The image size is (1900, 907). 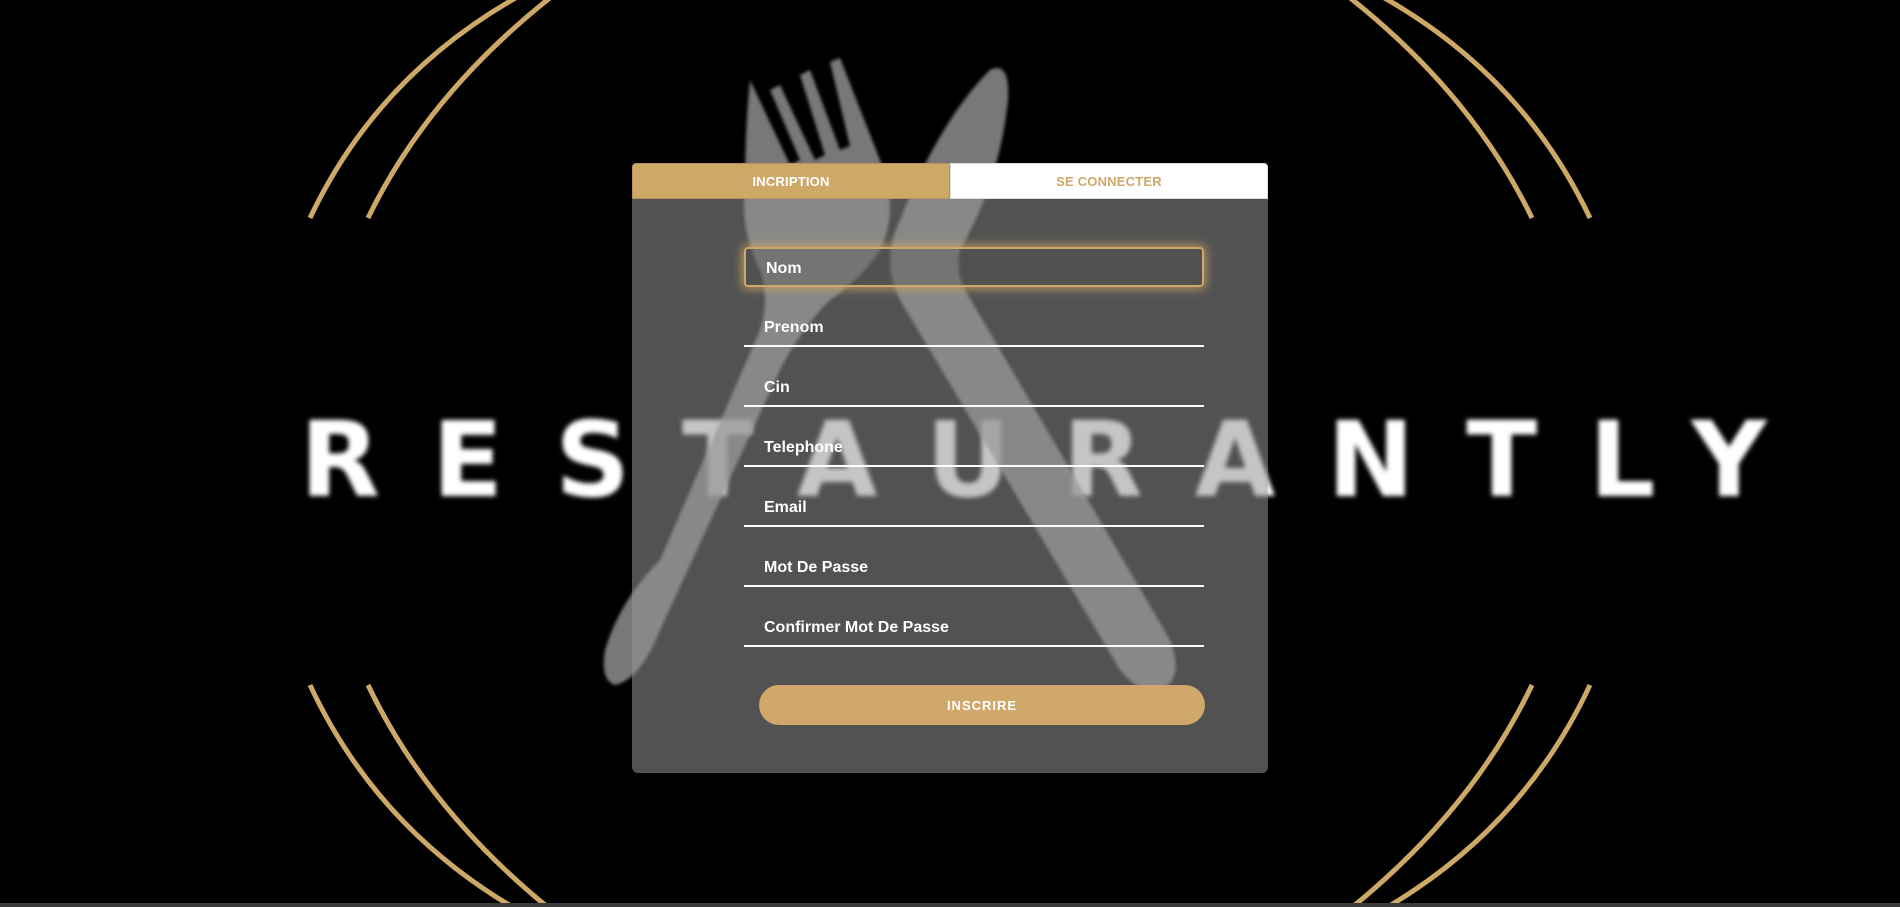 What do you see at coordinates (974, 627) in the screenshot?
I see `confirm-password-field: Confirmer Mot De Passe` at bounding box center [974, 627].